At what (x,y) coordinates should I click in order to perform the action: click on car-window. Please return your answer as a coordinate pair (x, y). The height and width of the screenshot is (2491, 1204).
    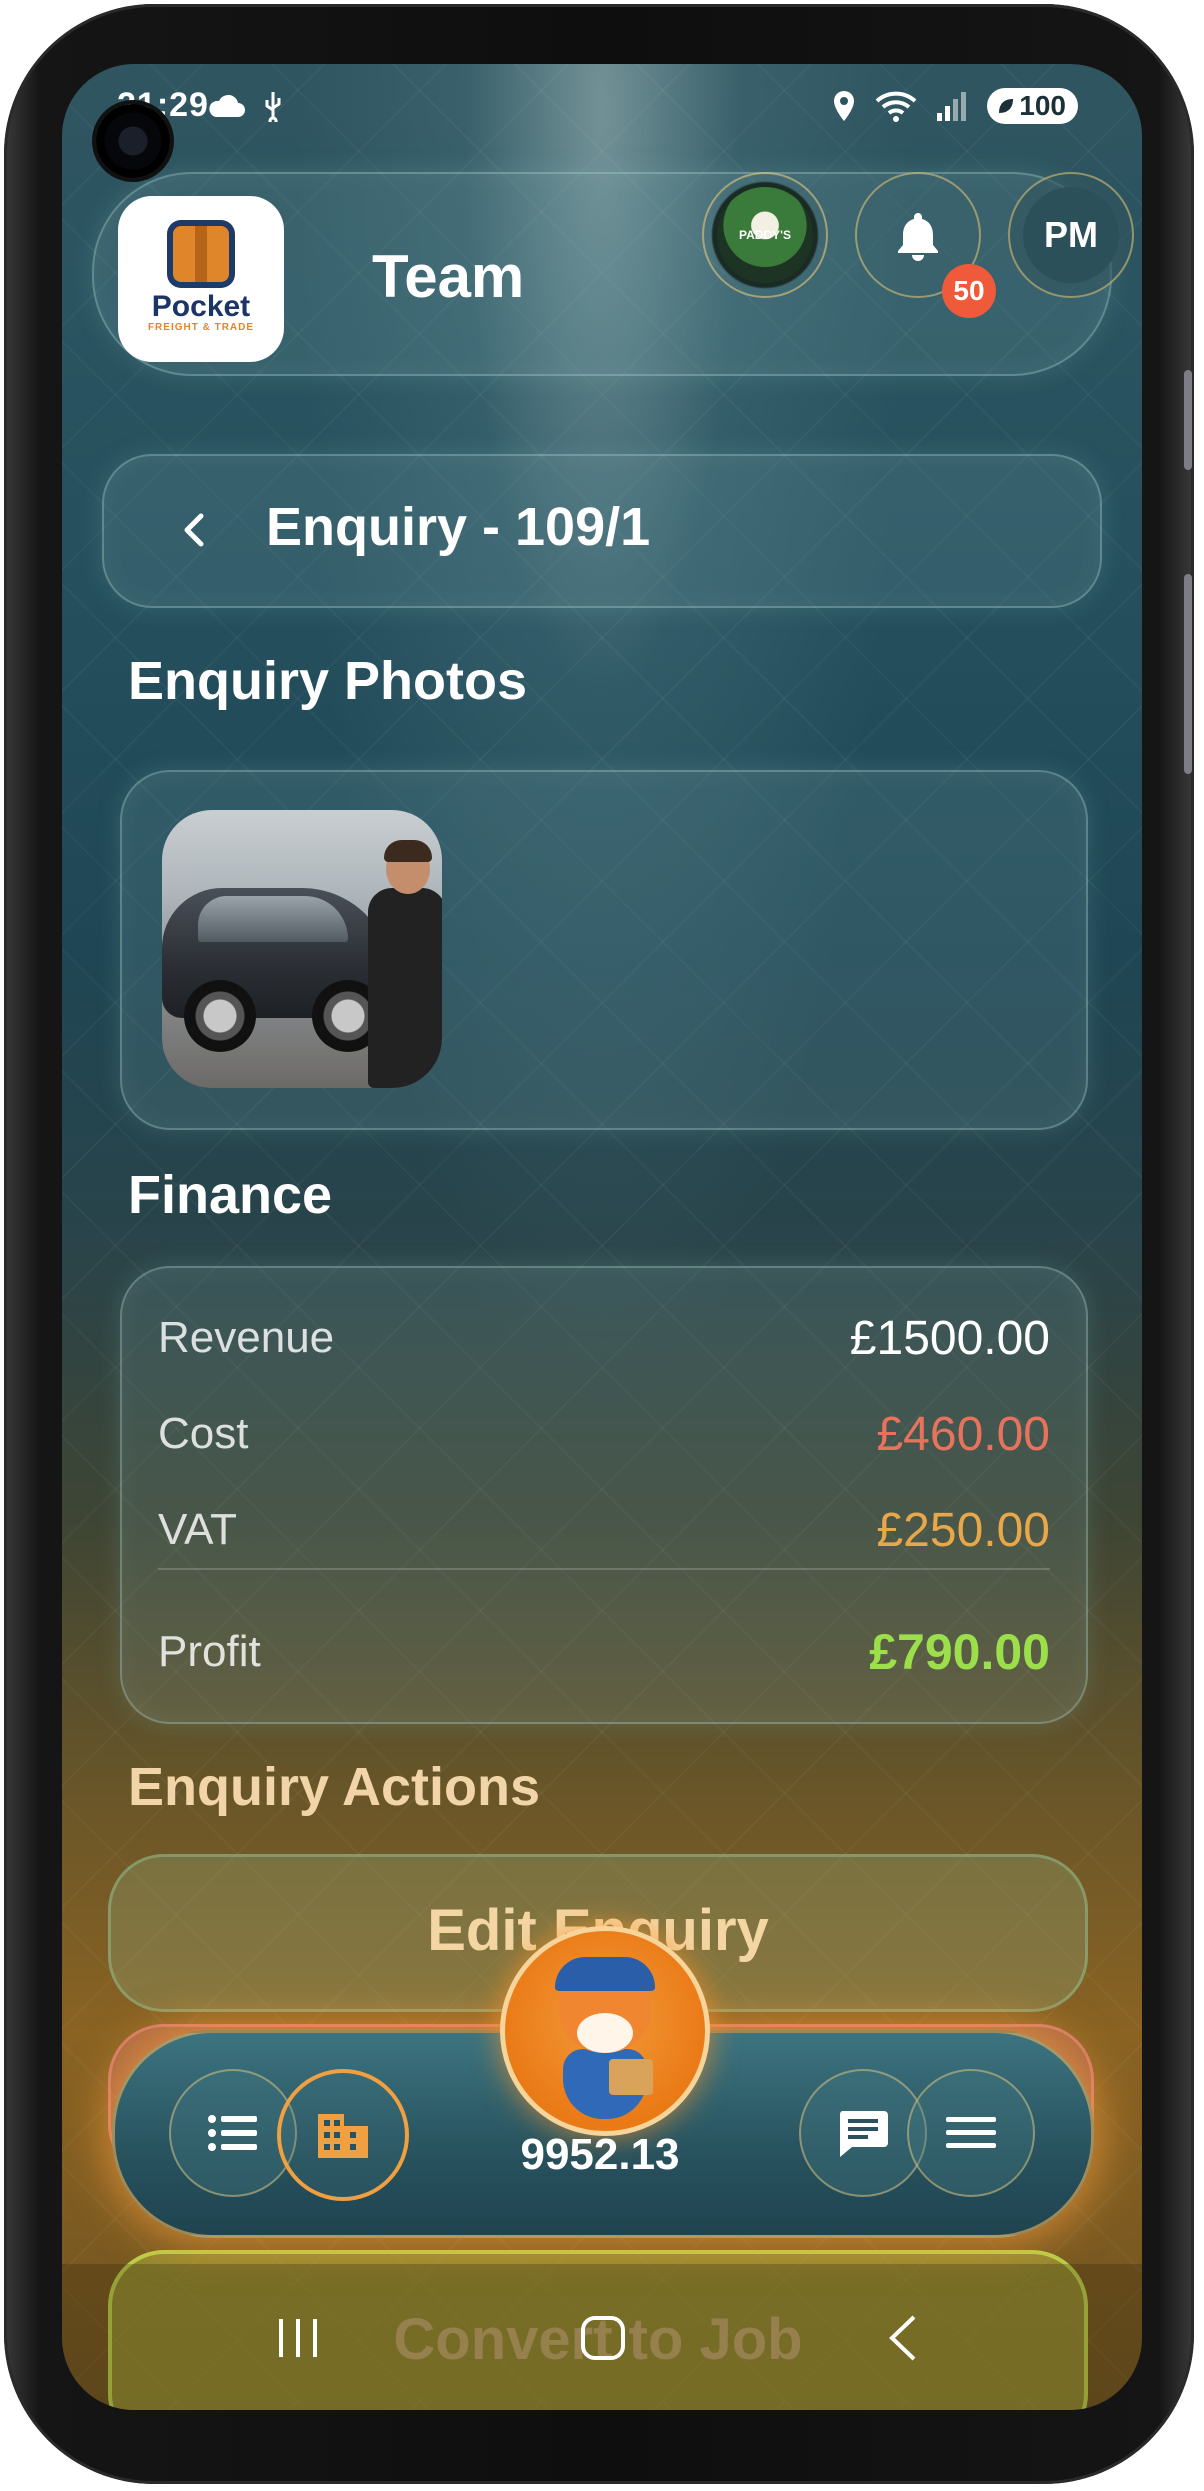
    Looking at the image, I should click on (273, 919).